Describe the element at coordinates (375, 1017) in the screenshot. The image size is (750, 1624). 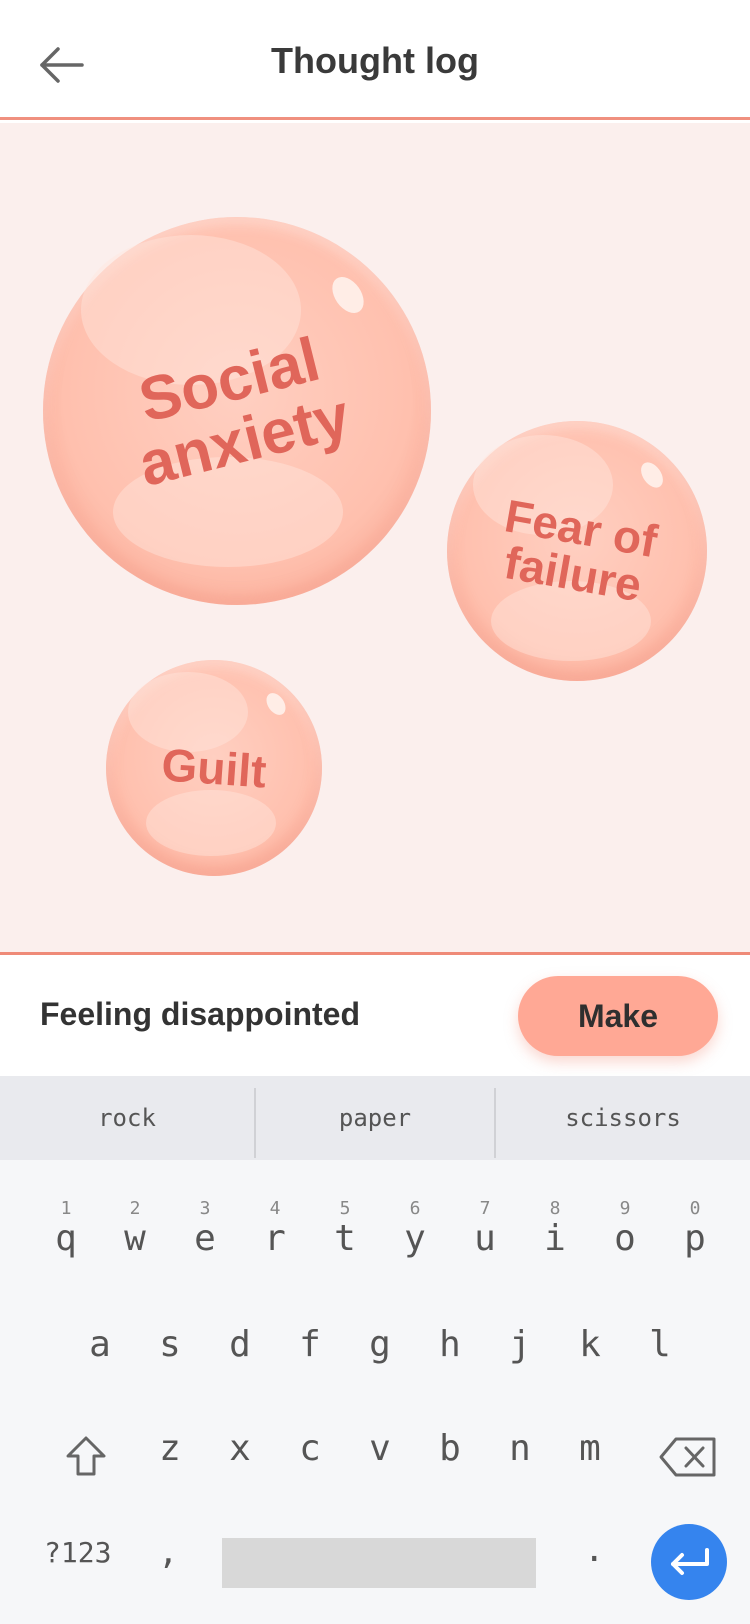
I see `thought-input-row: Feeling disappointed Make` at that location.